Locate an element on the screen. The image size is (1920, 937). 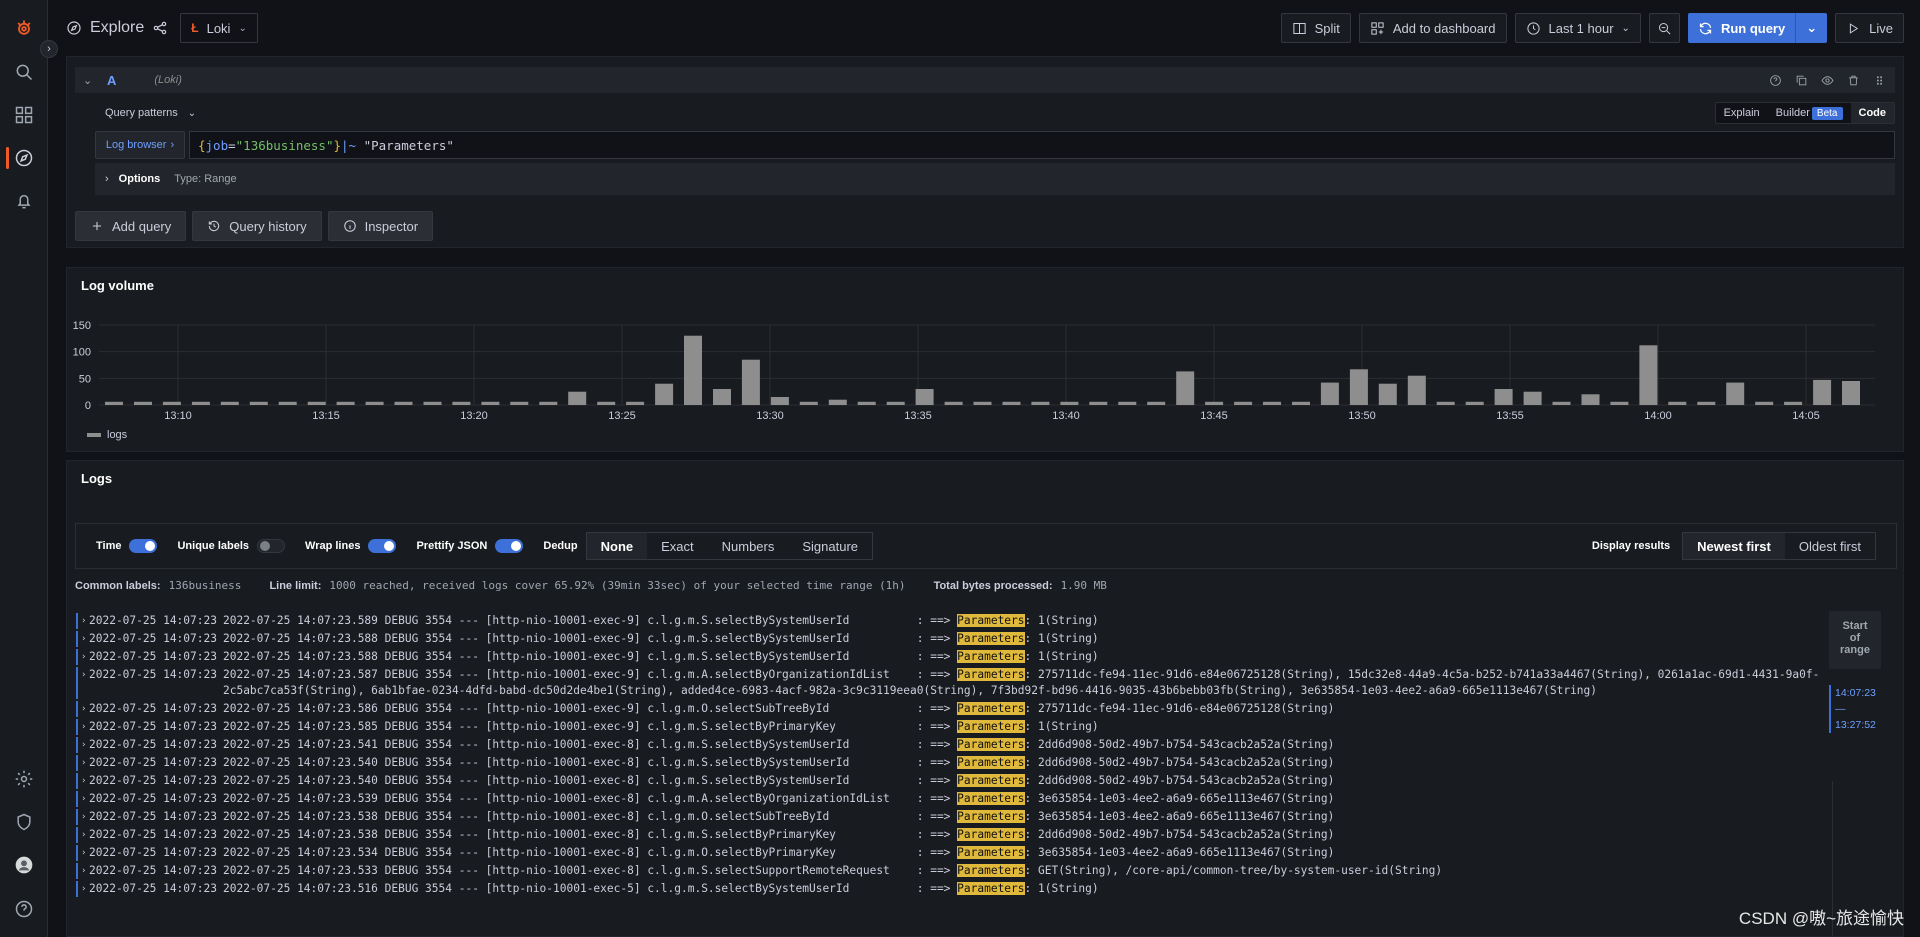
time-toggle is located at coordinates (143, 546).